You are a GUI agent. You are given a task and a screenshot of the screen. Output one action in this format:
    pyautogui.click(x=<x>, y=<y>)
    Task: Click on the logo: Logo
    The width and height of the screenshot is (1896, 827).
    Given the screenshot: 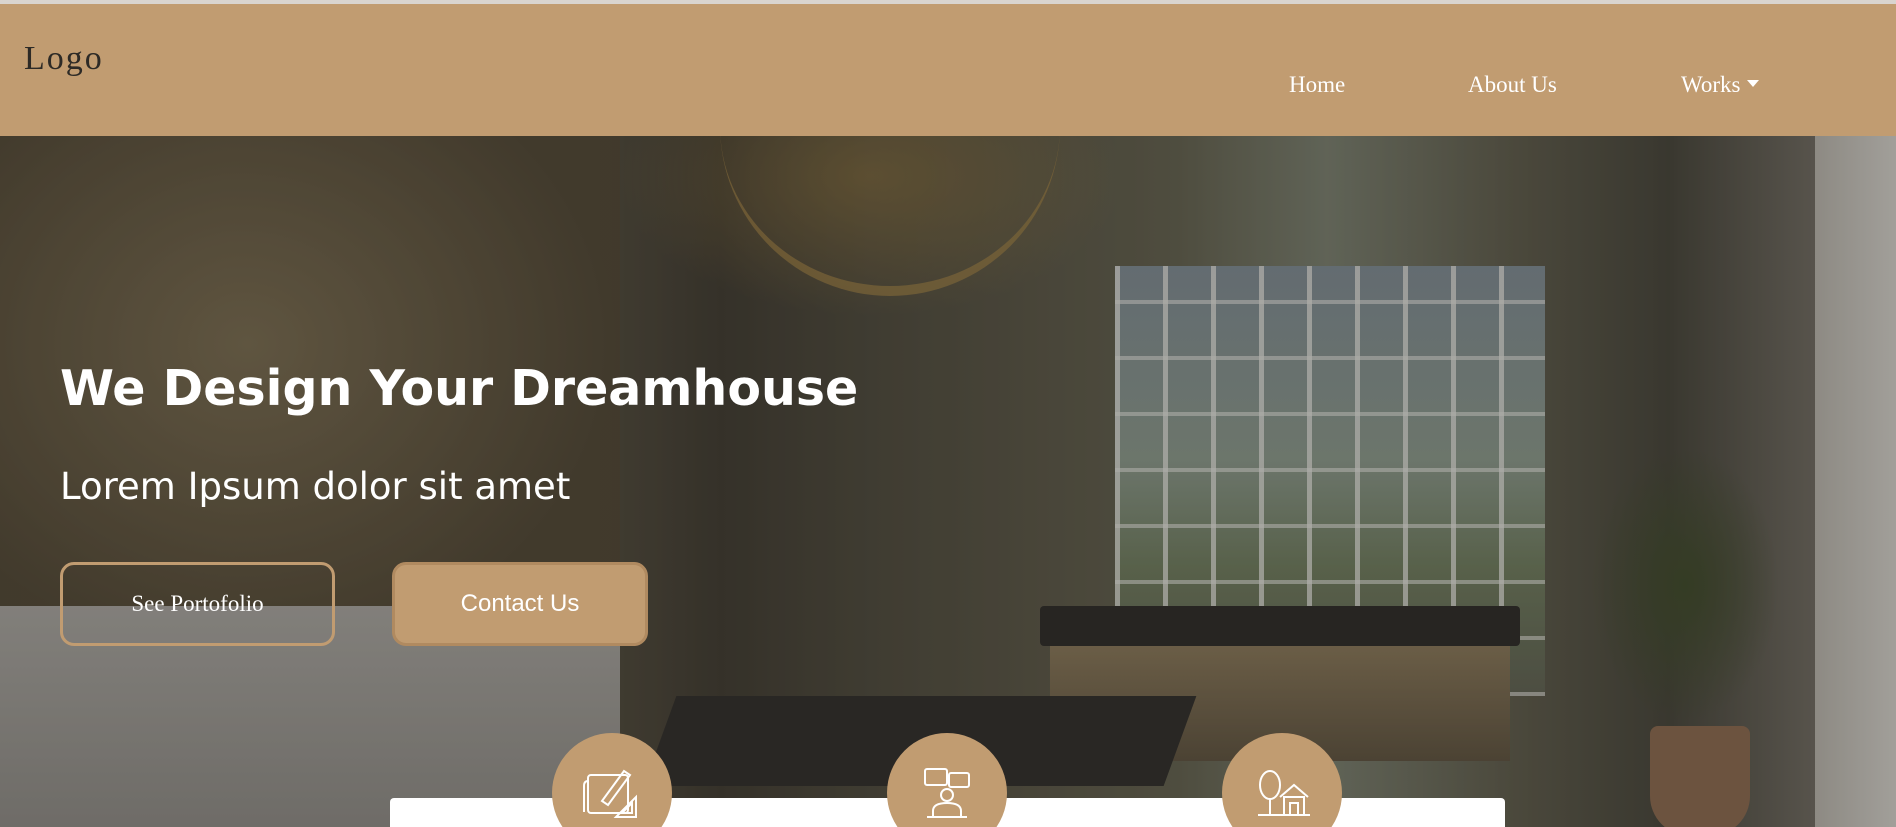 What is the action you would take?
    pyautogui.click(x=64, y=59)
    